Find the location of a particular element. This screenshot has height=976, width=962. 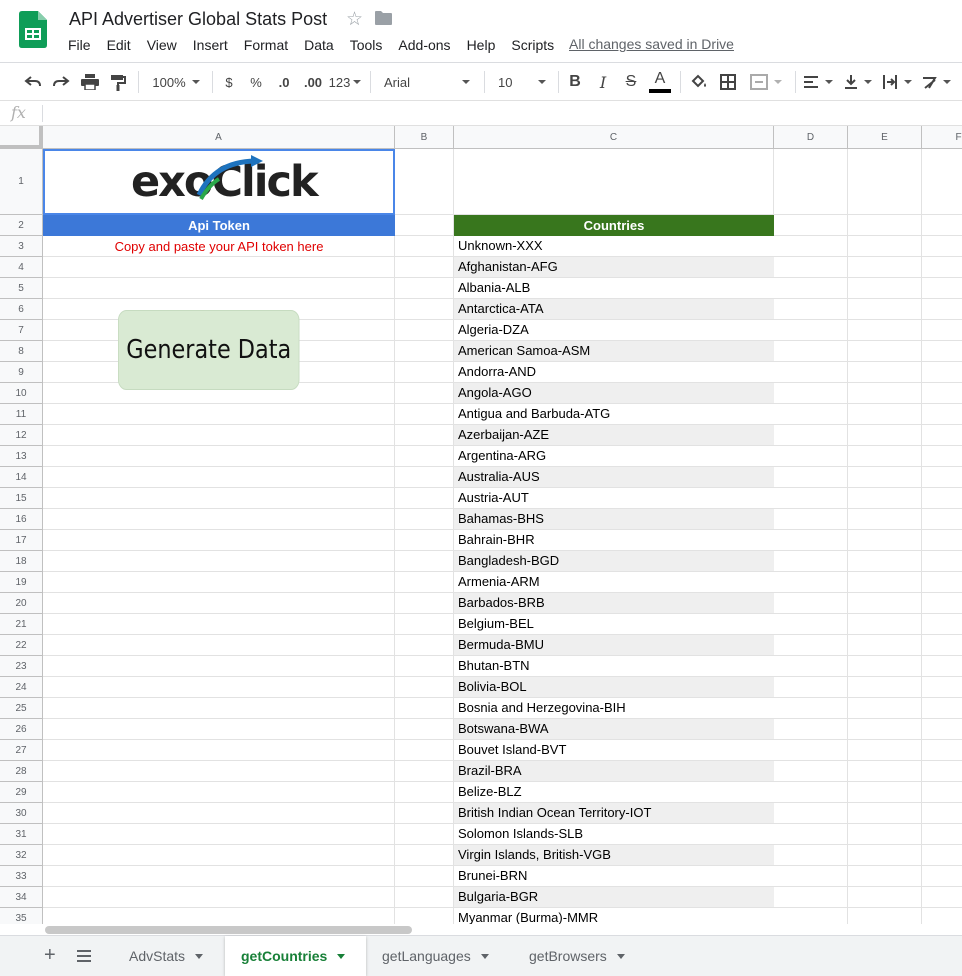

country-cell: Barbados-BRB is located at coordinates (614, 603).